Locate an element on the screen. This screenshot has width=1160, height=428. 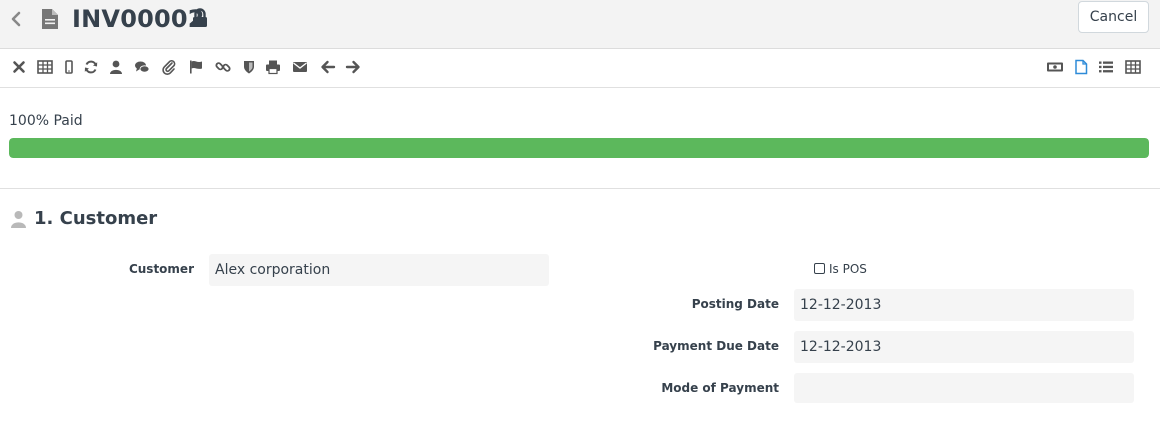
payment-progress-bar is located at coordinates (579, 148).